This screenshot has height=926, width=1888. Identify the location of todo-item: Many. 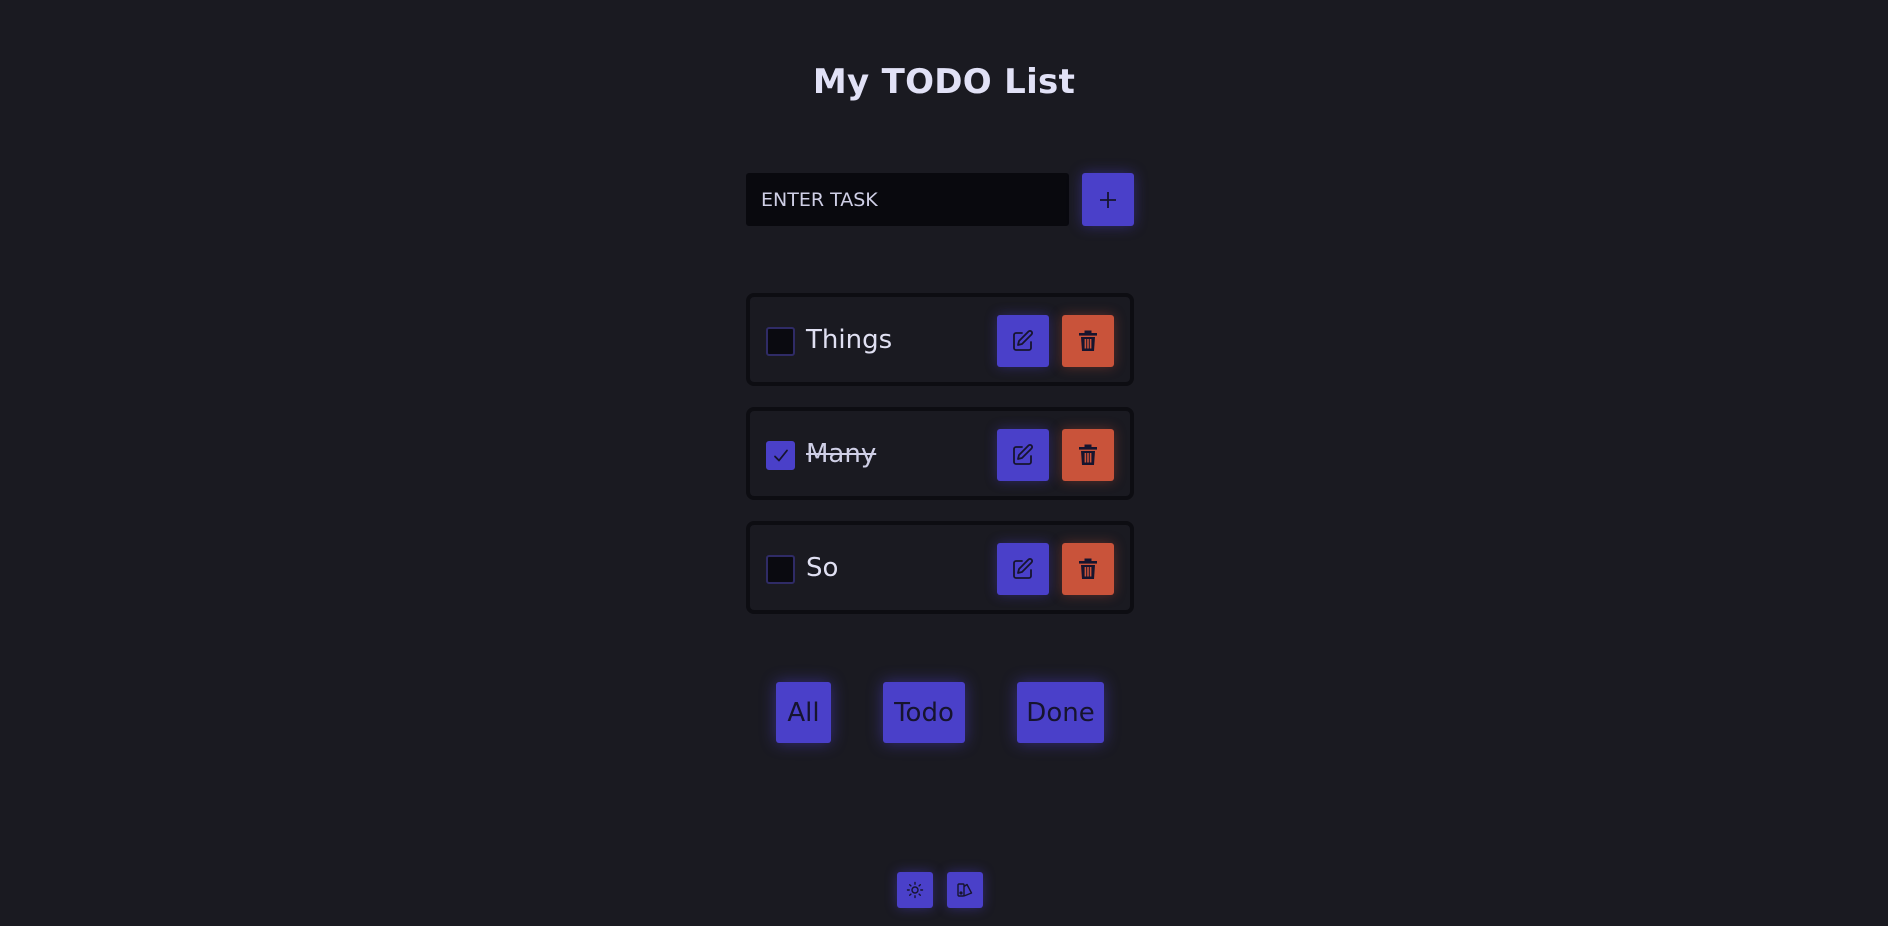
(940, 453).